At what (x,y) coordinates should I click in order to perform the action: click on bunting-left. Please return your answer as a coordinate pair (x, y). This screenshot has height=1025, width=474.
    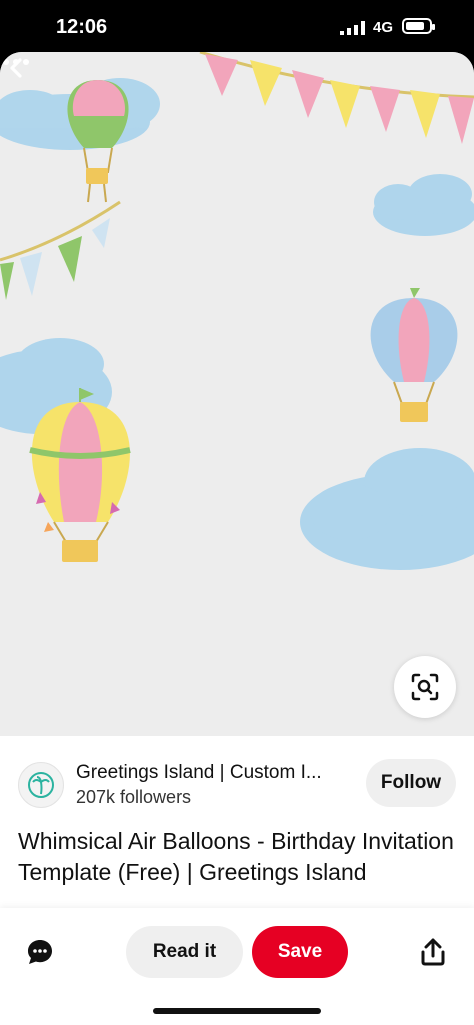
    Looking at the image, I should click on (60, 250).